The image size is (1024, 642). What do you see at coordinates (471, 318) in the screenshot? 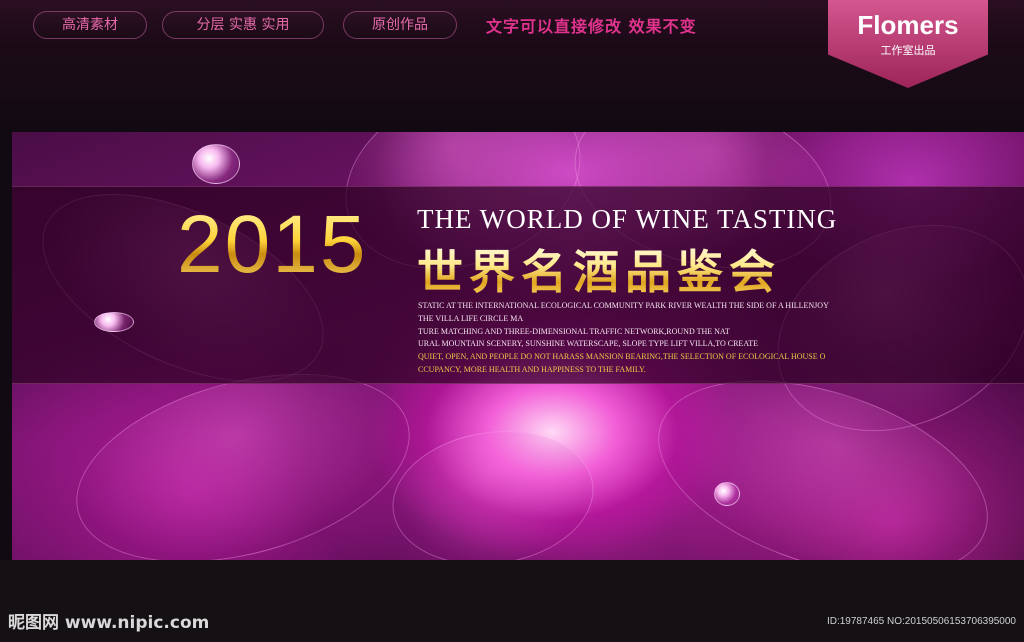
I see `description-line: THE VILLA LIFE CIRCLE MA` at bounding box center [471, 318].